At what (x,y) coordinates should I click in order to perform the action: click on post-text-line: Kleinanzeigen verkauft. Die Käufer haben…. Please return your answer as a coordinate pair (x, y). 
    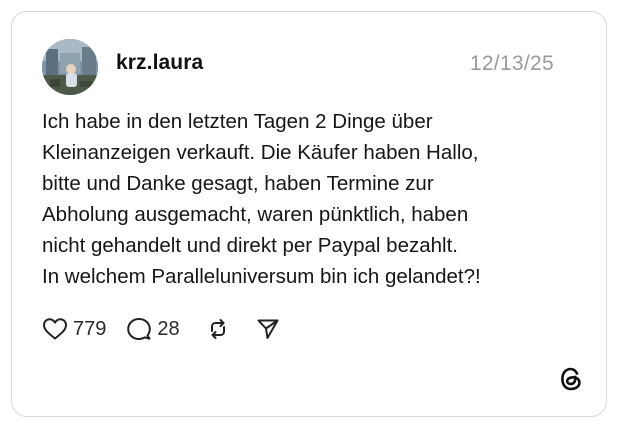
    Looking at the image, I should click on (260, 152).